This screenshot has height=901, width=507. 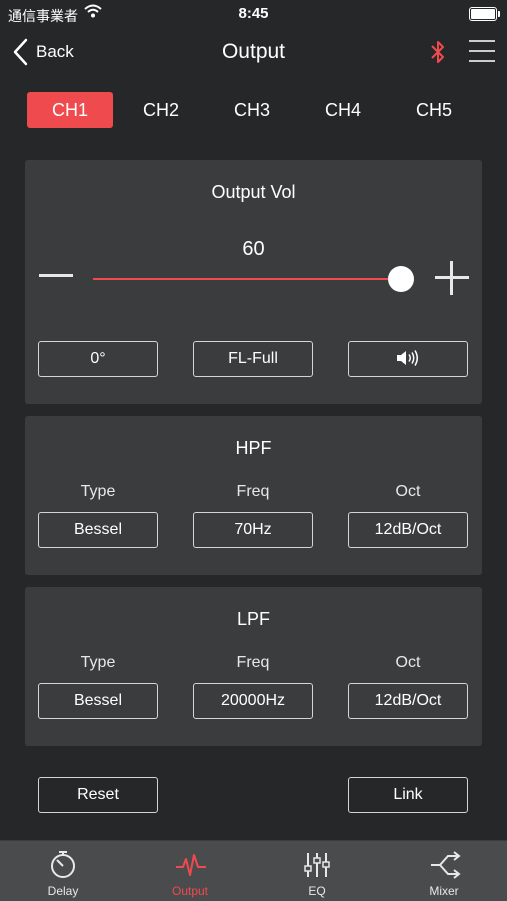 What do you see at coordinates (408, 662) in the screenshot?
I see `lpf-oct-label: Oct` at bounding box center [408, 662].